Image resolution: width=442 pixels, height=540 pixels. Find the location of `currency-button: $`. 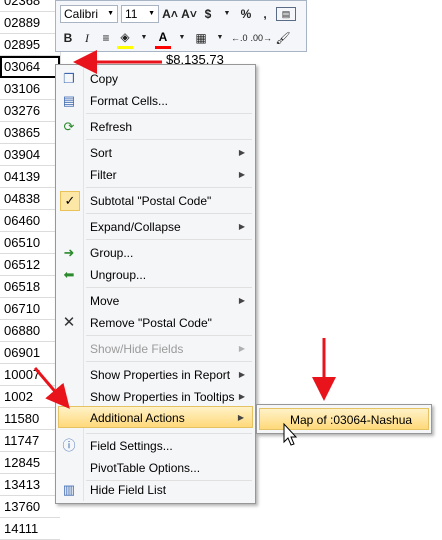

currency-button: $ is located at coordinates (208, 14).